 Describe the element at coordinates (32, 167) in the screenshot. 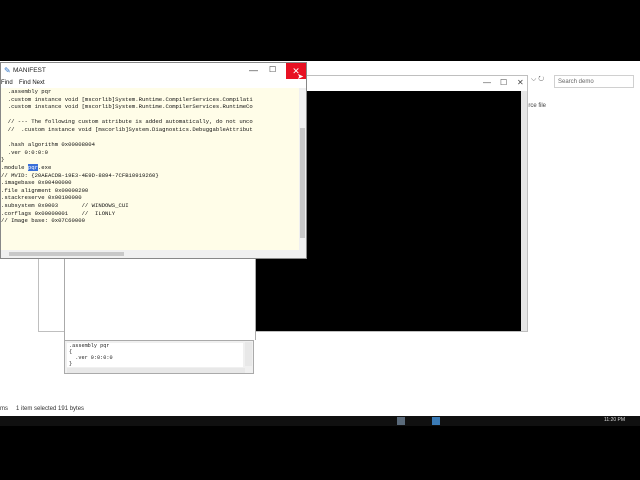

I see `selected-module-name: pqr` at that location.